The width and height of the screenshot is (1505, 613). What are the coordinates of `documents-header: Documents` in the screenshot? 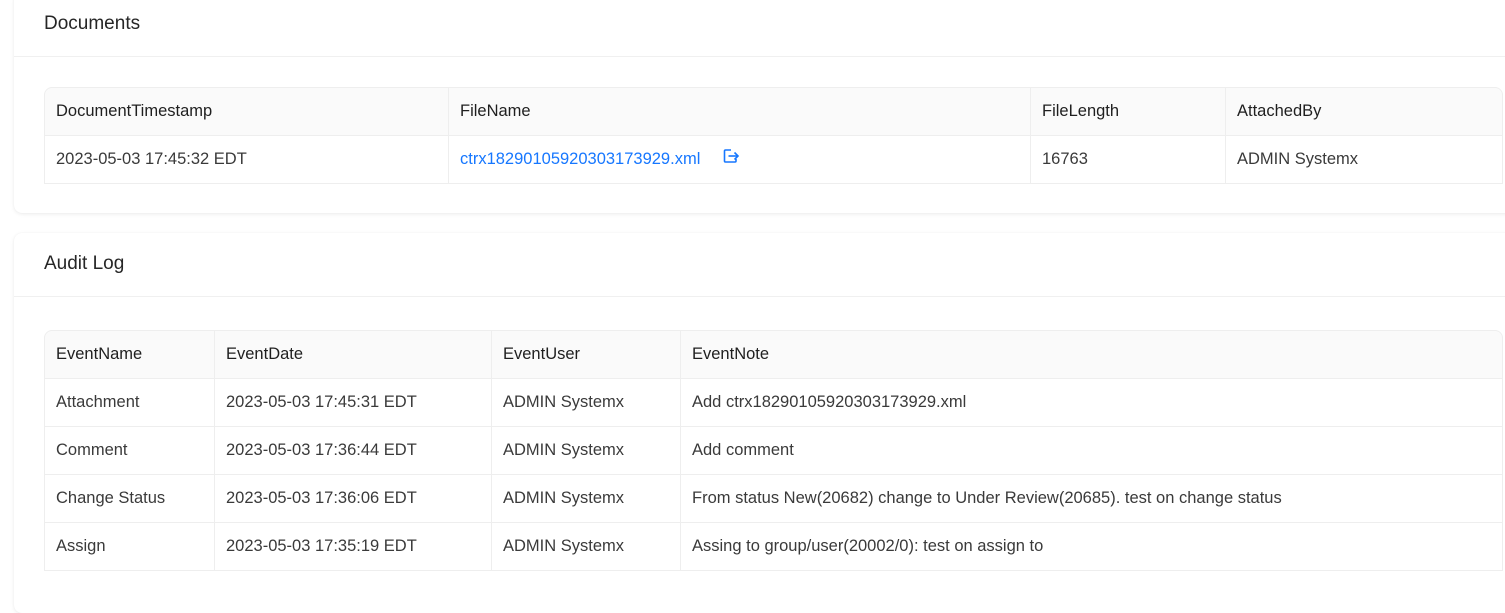 It's located at (759, 28).